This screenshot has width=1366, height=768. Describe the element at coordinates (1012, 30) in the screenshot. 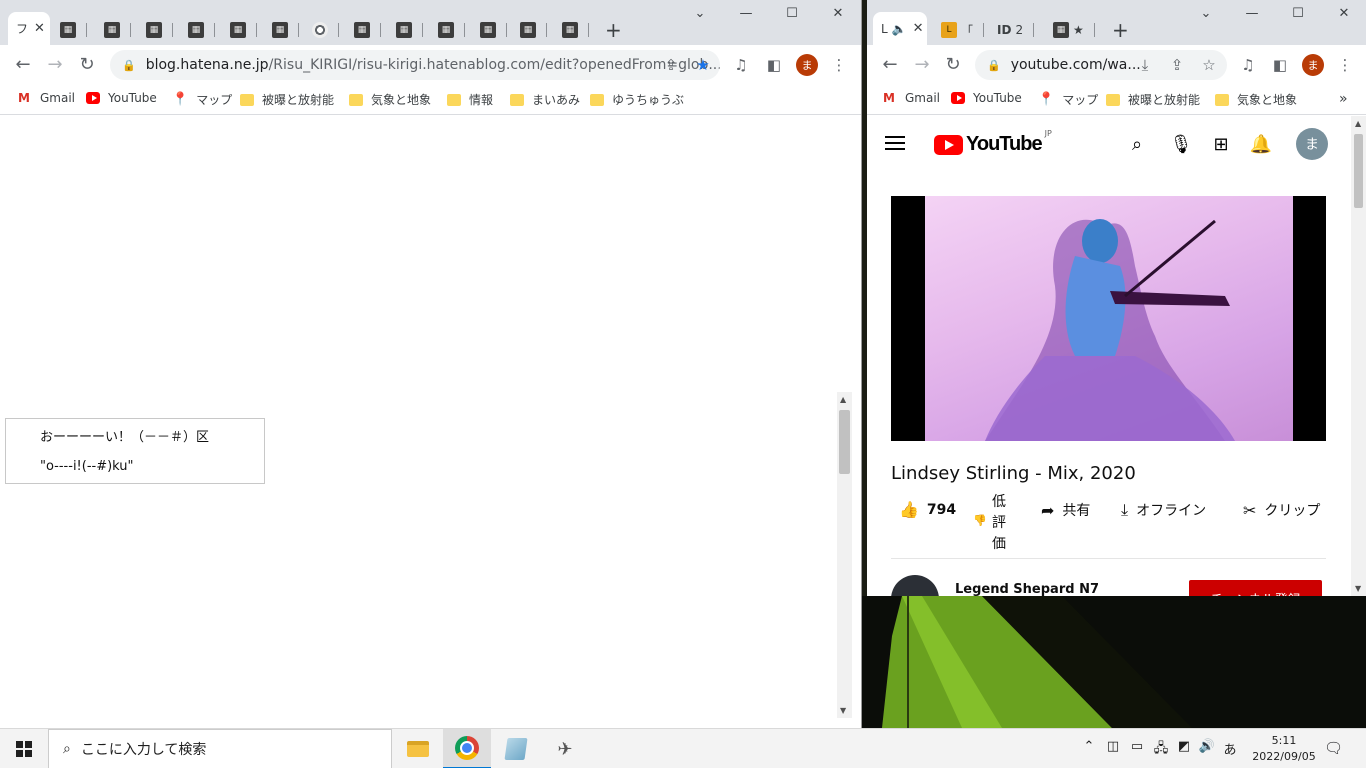

I see `tab: ID 2` at that location.